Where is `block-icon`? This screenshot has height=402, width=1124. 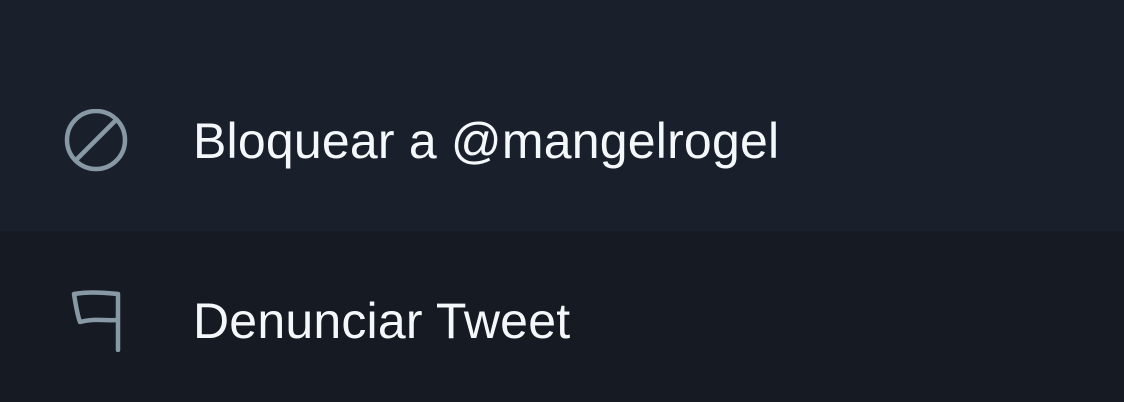
block-icon is located at coordinates (96, 141).